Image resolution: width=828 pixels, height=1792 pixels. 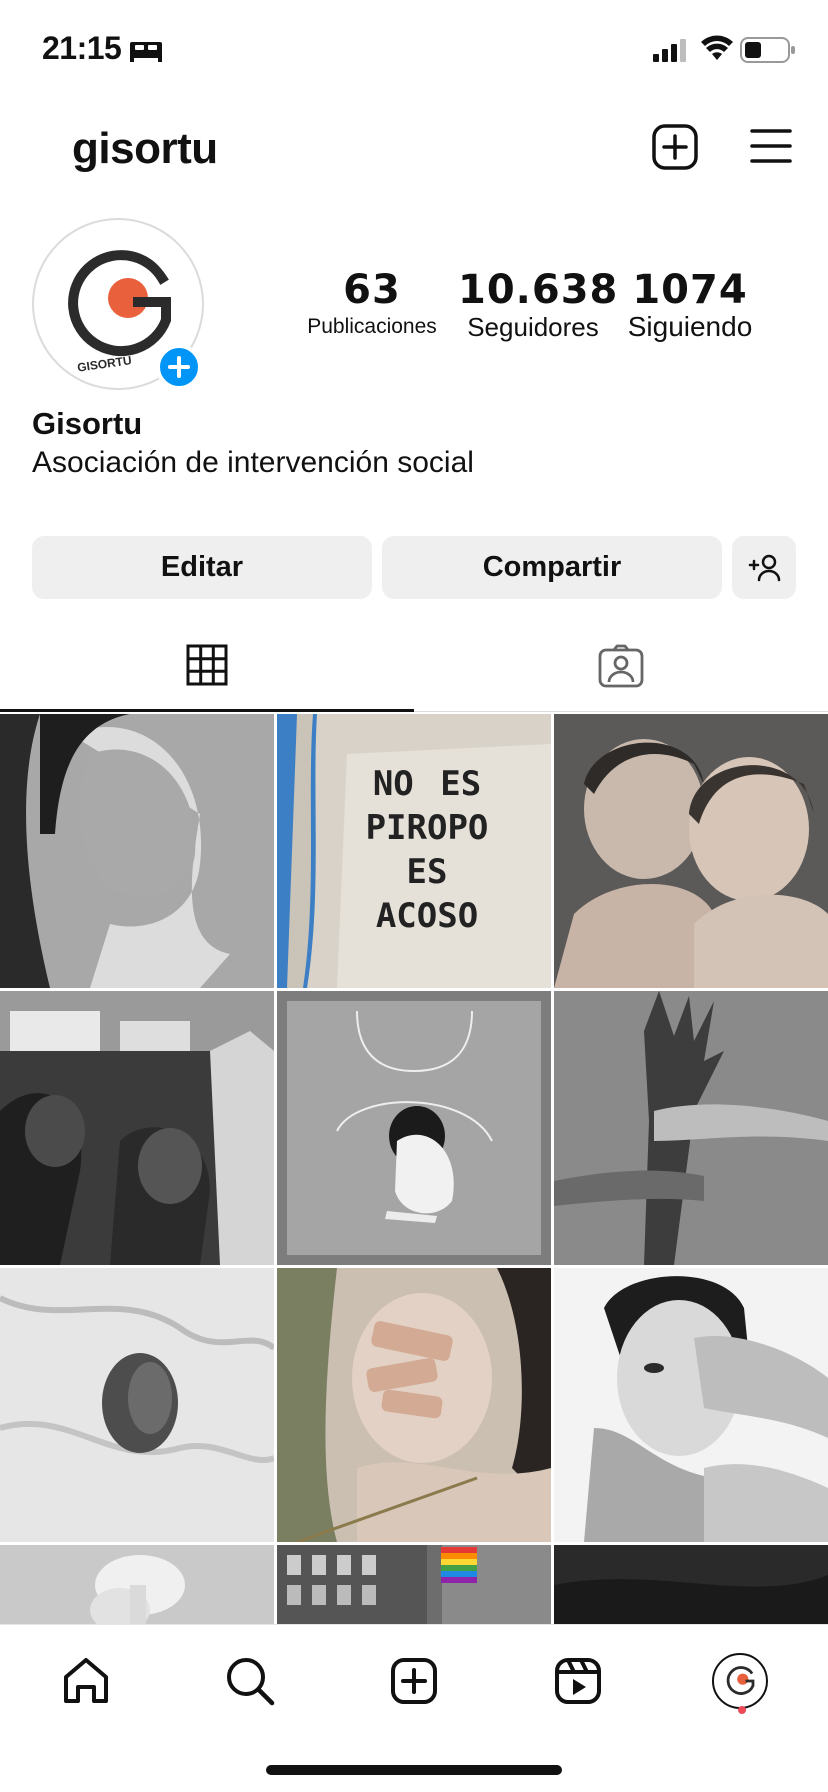 What do you see at coordinates (414, 1770) in the screenshot?
I see `home-indicator` at bounding box center [414, 1770].